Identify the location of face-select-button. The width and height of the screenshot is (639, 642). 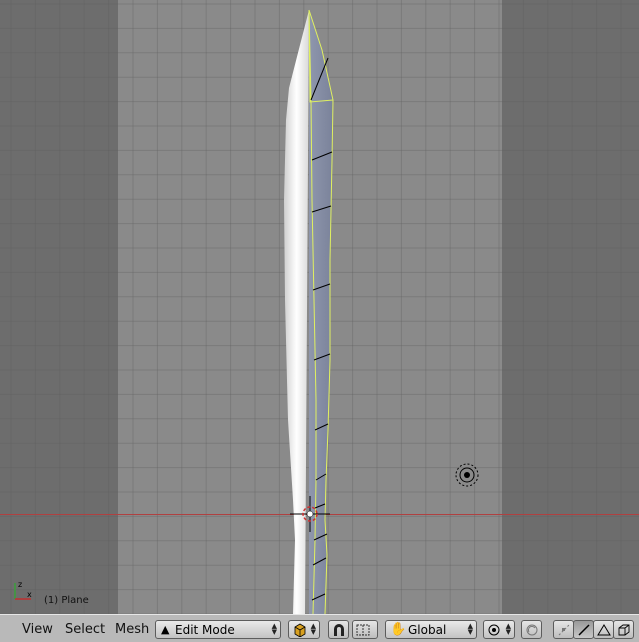
(603, 629).